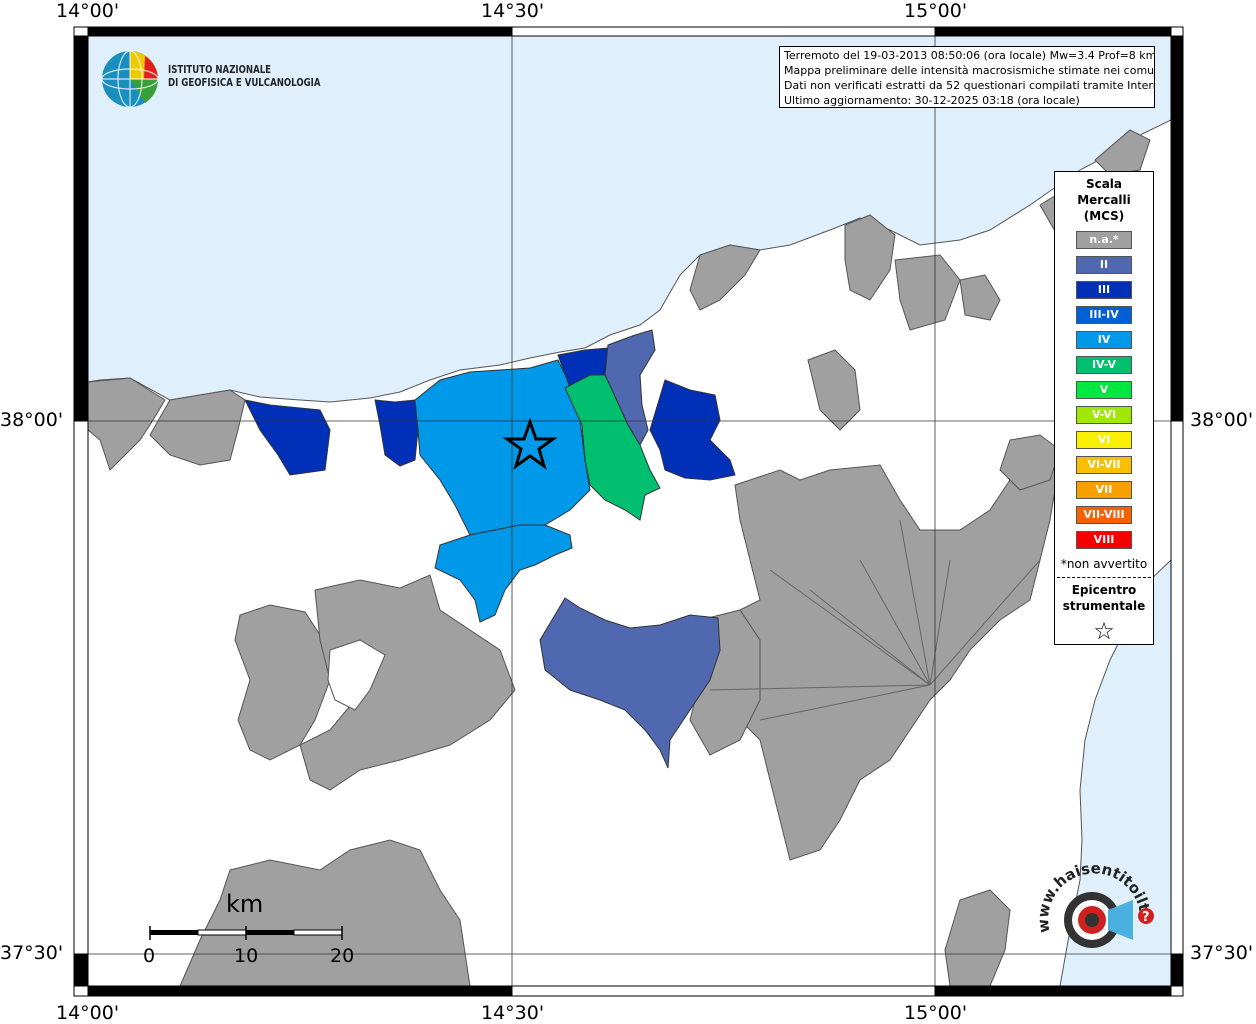 The image size is (1256, 1024). Describe the element at coordinates (1104, 240) in the screenshot. I see `legend-item-na: n.a.*` at that location.